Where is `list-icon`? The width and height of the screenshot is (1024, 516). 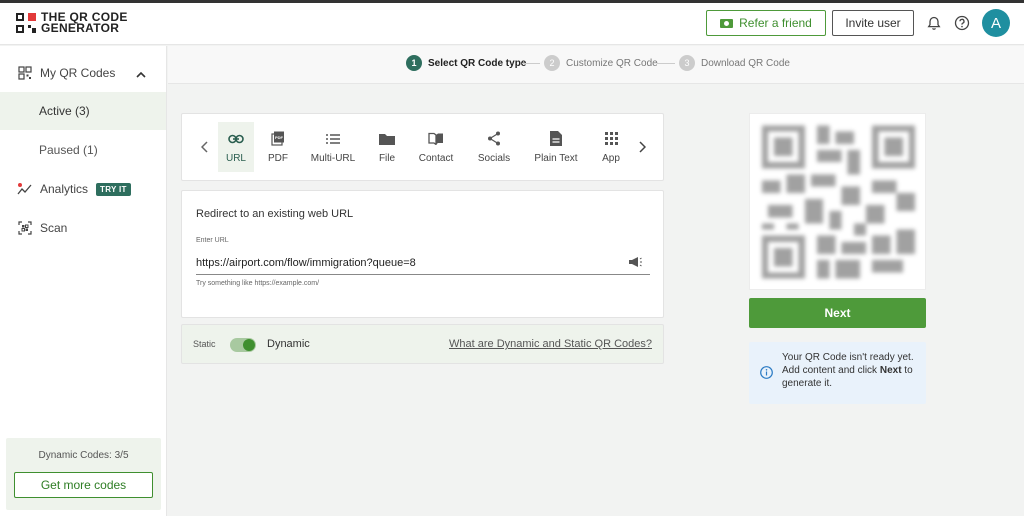 list-icon is located at coordinates (333, 139).